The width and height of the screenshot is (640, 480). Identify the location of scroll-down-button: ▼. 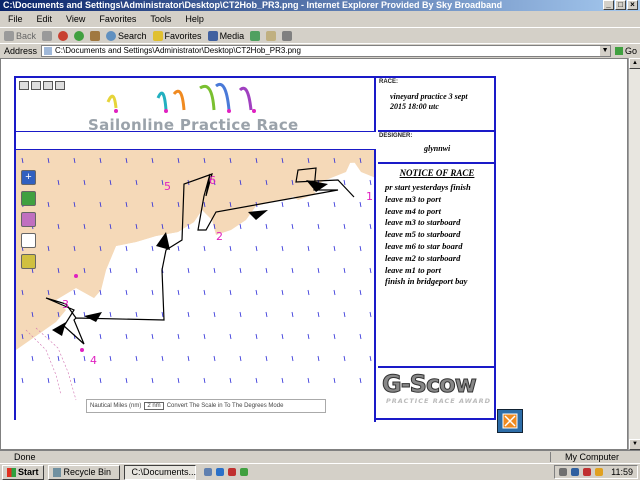
(634, 444).